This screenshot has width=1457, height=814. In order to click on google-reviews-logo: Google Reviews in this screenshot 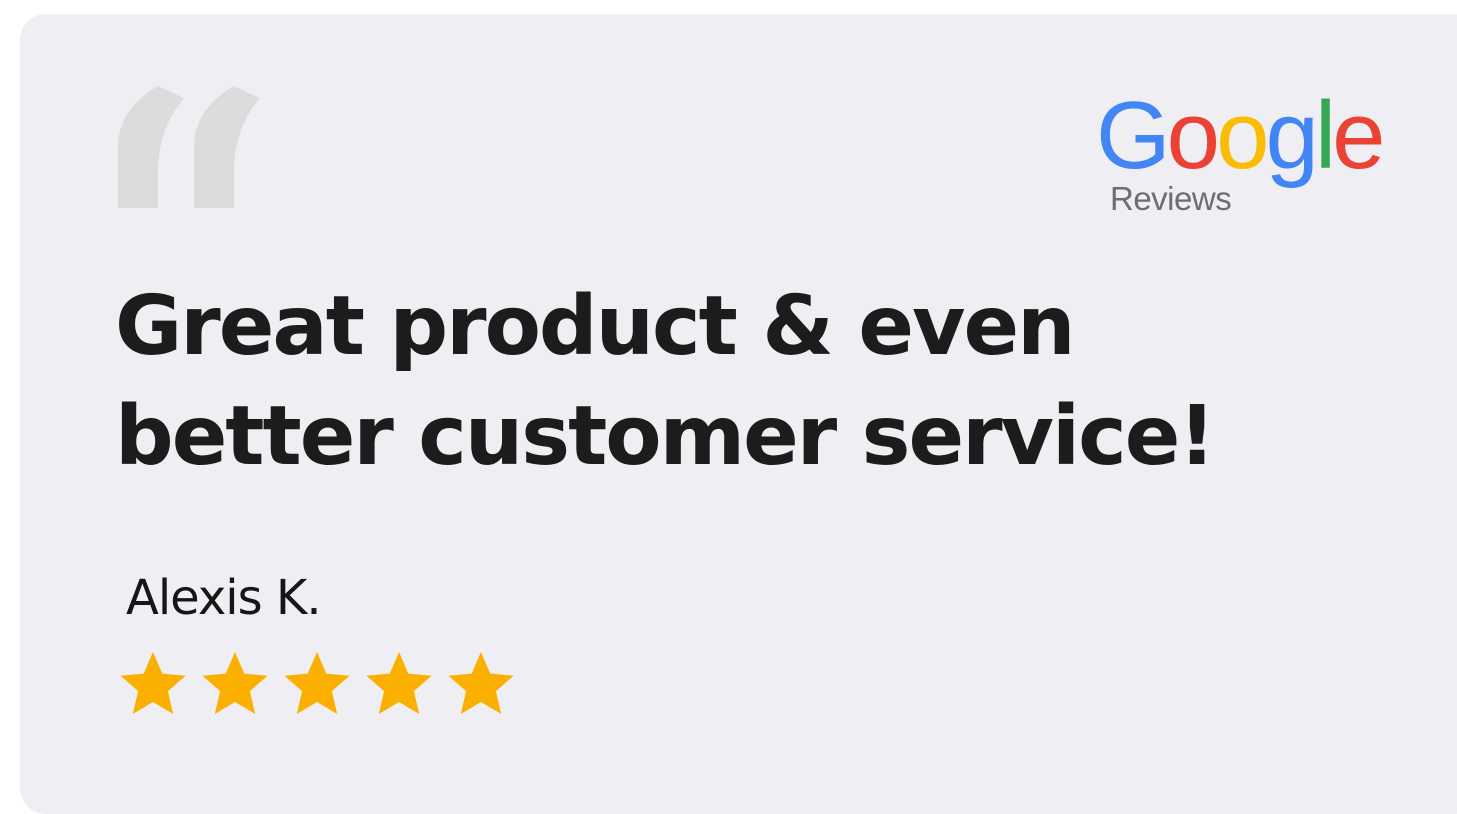, I will do `click(1246, 163)`.